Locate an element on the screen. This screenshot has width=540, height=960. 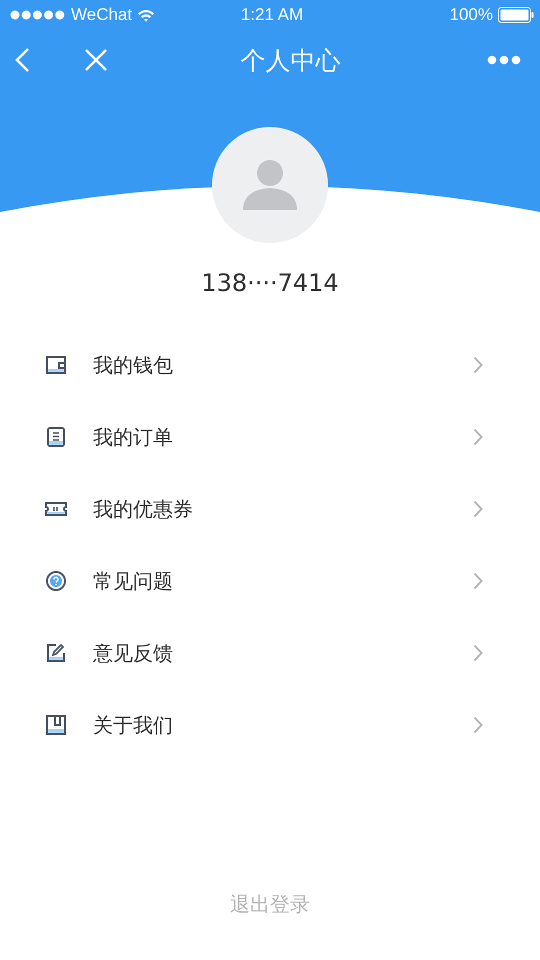
faq-icon is located at coordinates (56, 581).